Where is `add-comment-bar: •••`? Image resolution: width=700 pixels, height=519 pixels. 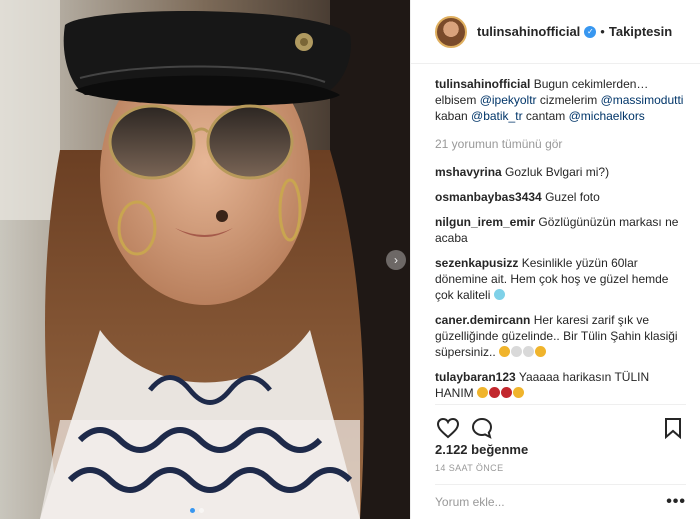
add-comment-bar: ••• is located at coordinates (560, 501).